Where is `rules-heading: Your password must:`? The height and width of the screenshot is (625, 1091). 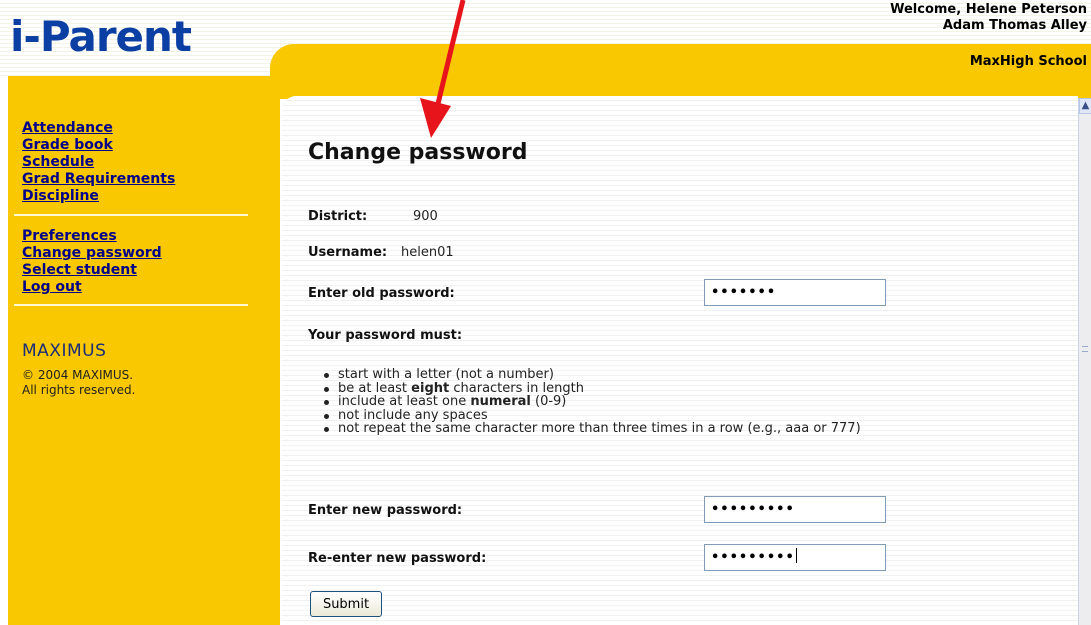 rules-heading: Your password must: is located at coordinates (385, 335).